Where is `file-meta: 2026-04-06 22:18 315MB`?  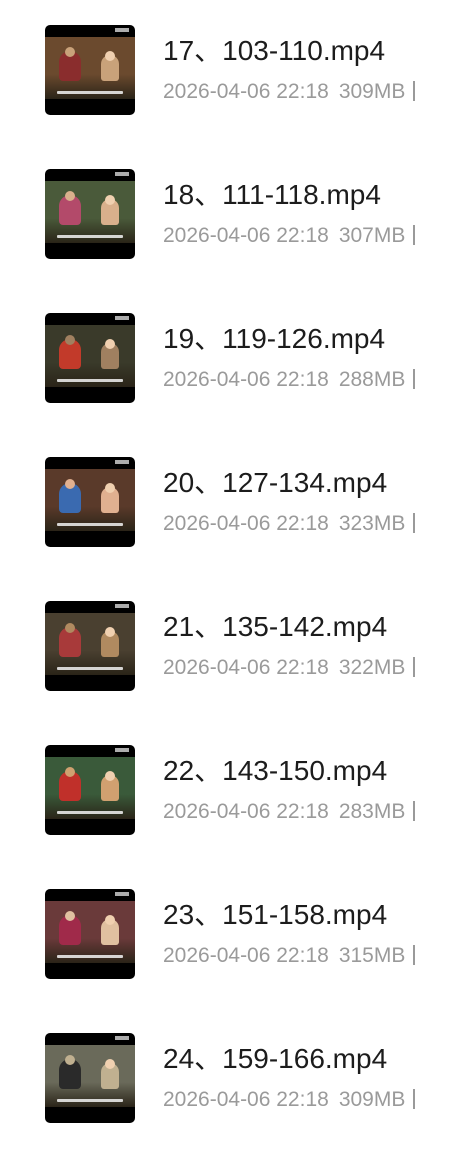
file-meta: 2026-04-06 22:18 315MB is located at coordinates (289, 956).